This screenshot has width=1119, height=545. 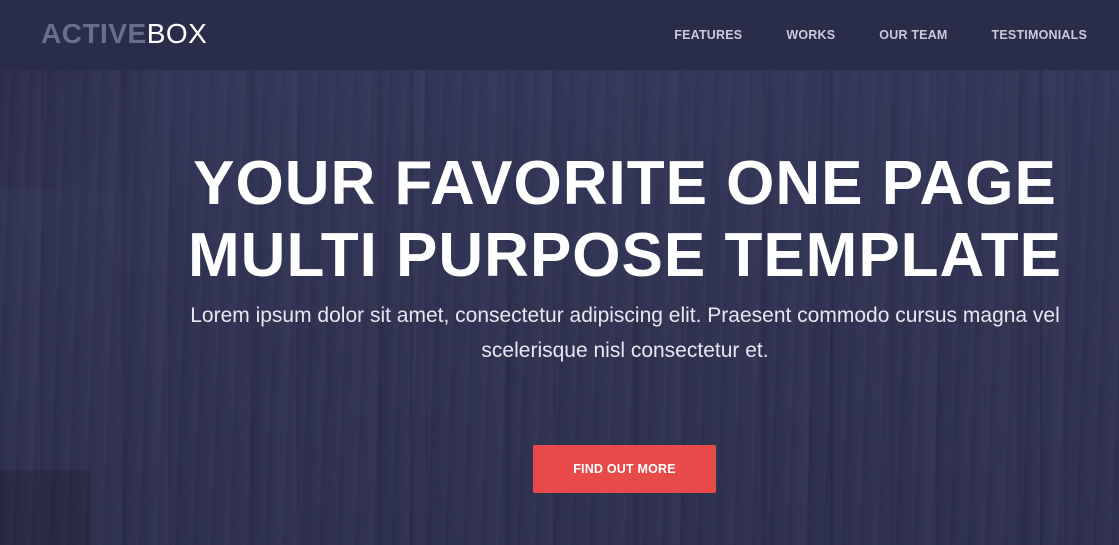 I want to click on brand-logo: ACTIVEBOX, so click(x=124, y=34).